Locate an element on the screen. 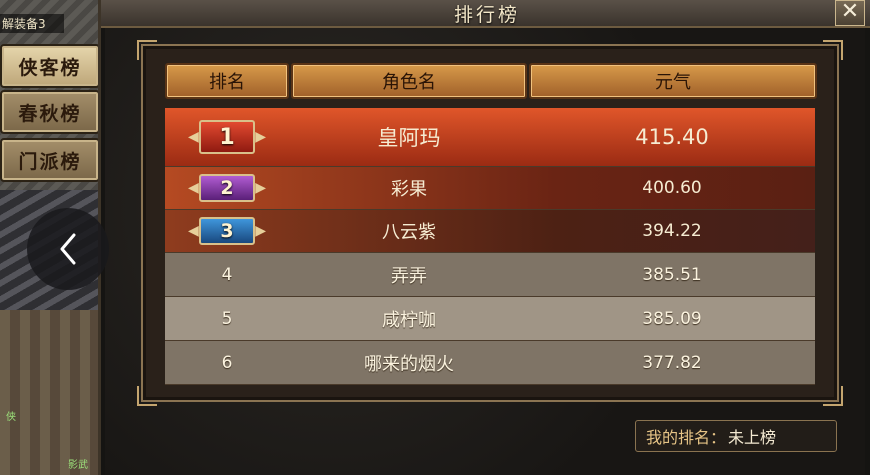 The image size is (870, 475). player-name: 八云紫 is located at coordinates (409, 232).